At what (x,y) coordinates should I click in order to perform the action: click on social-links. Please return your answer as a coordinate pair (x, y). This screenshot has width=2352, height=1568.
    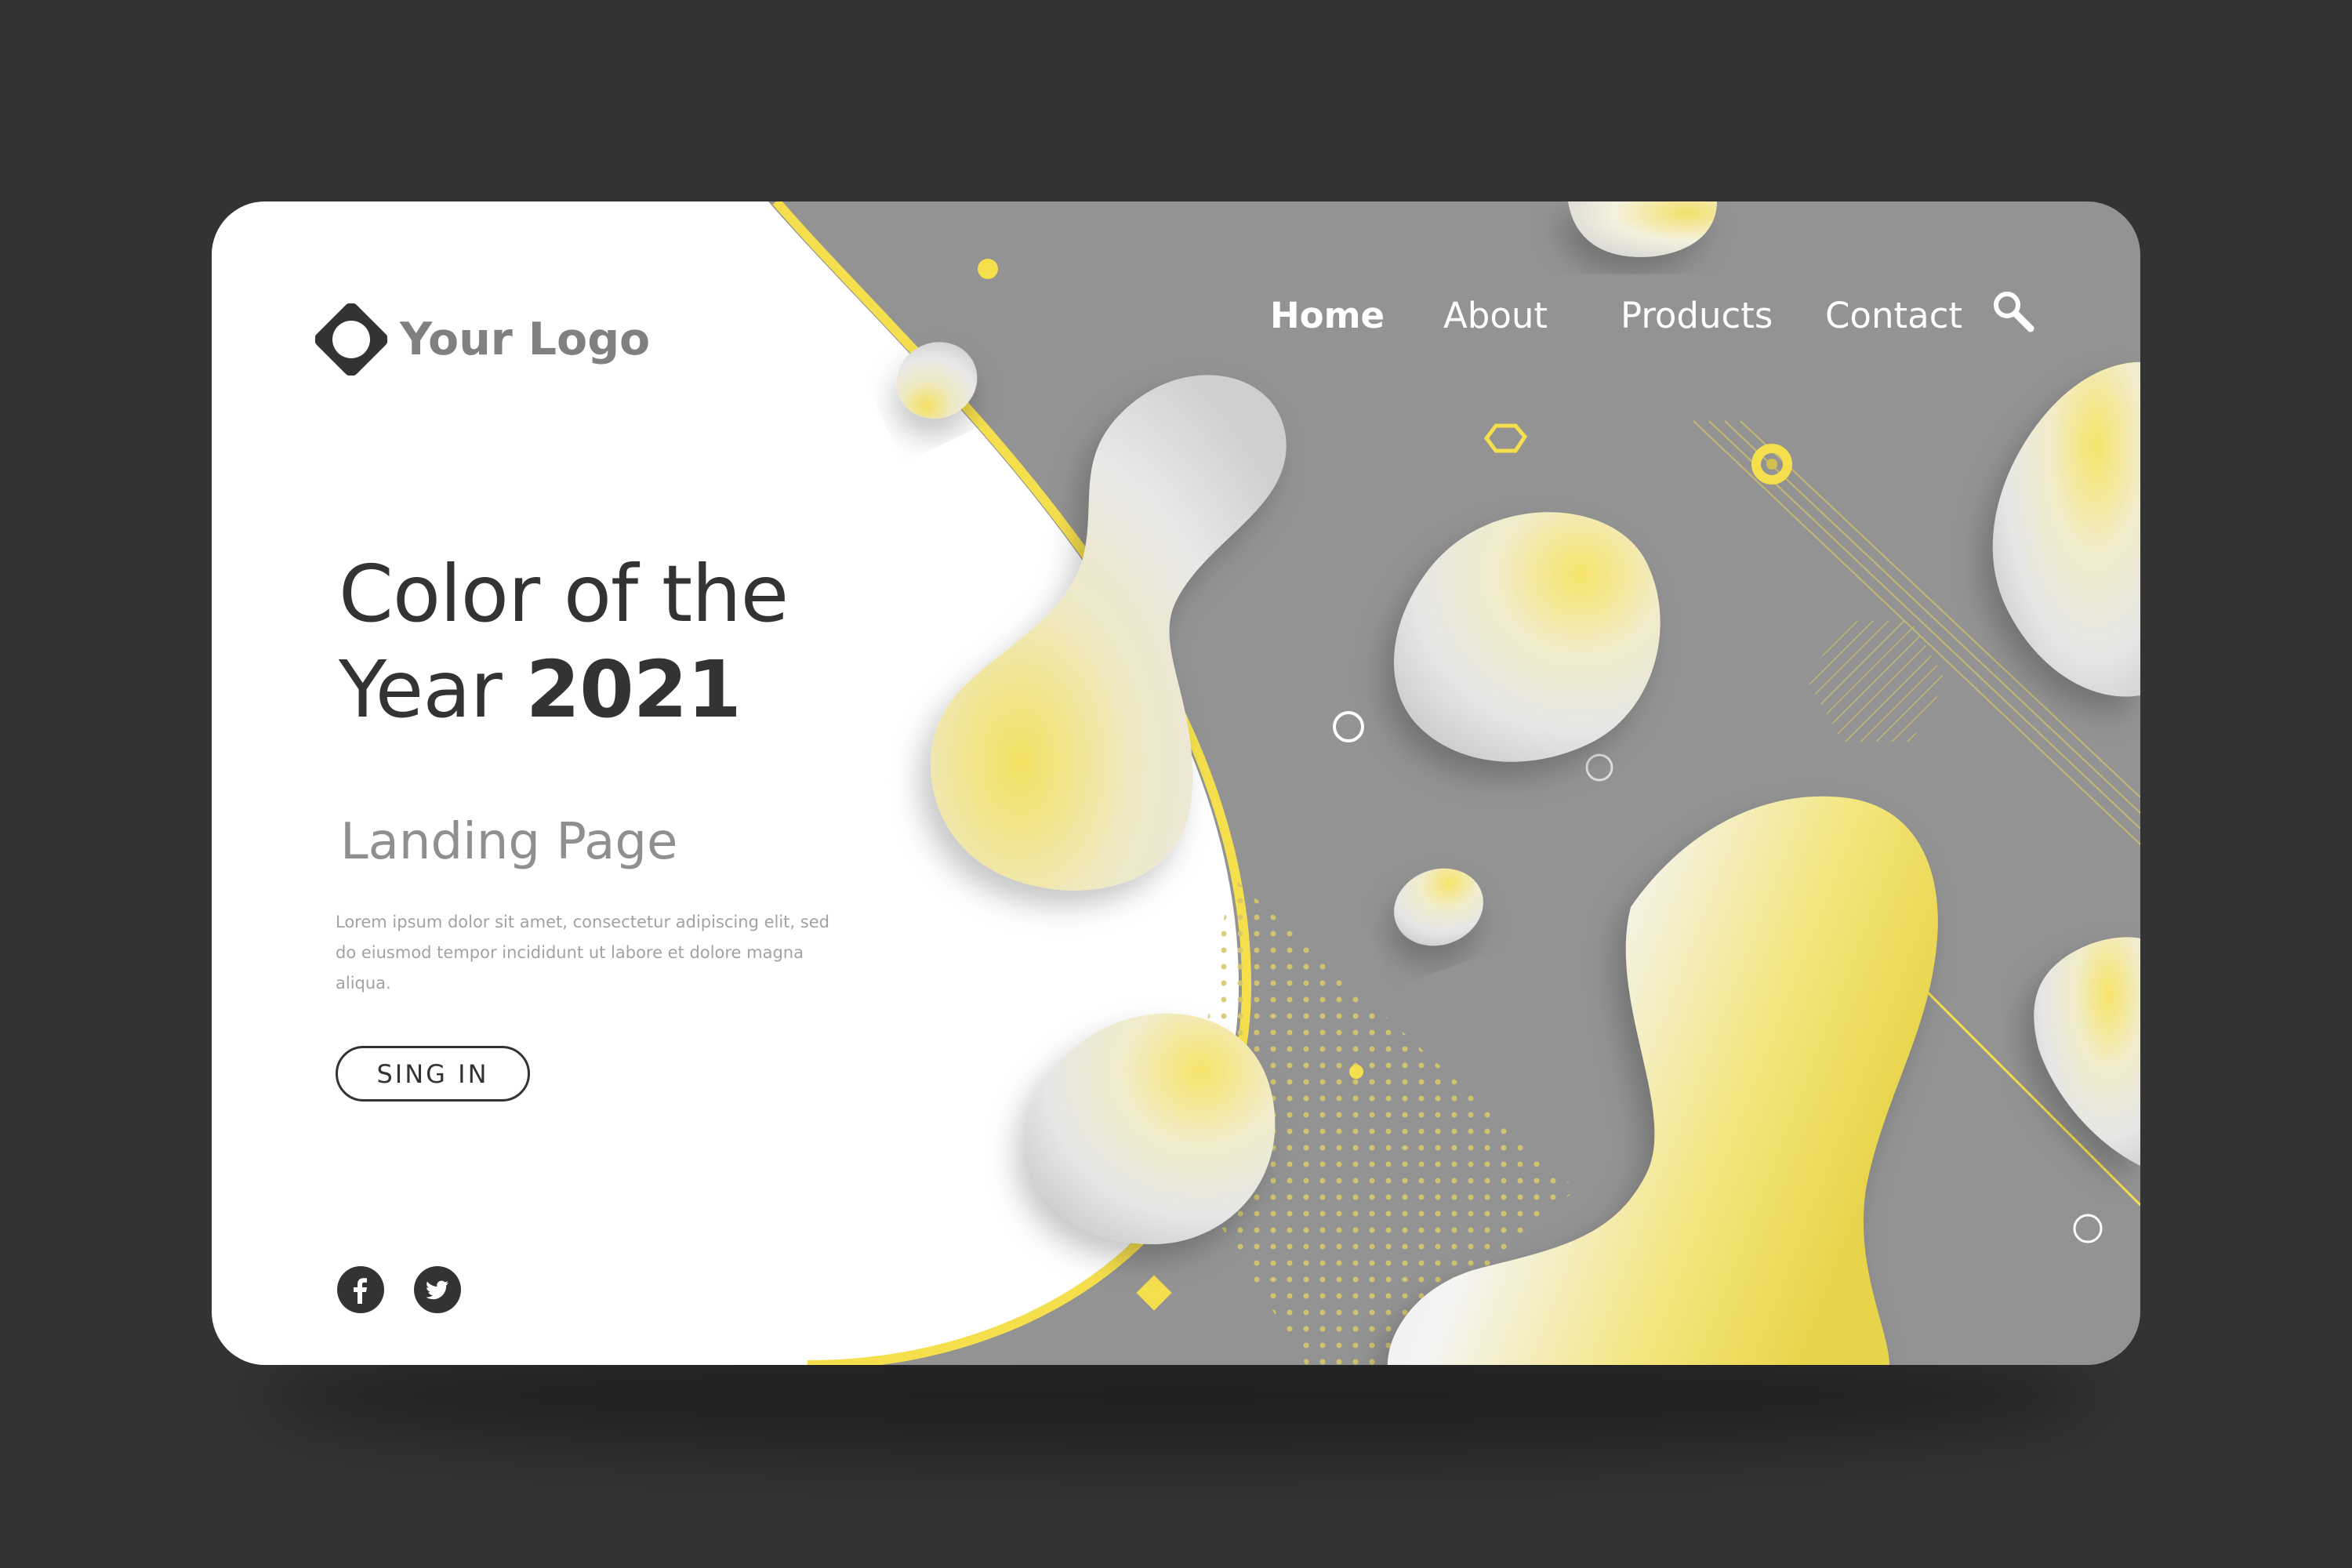
    Looking at the image, I should click on (414, 1289).